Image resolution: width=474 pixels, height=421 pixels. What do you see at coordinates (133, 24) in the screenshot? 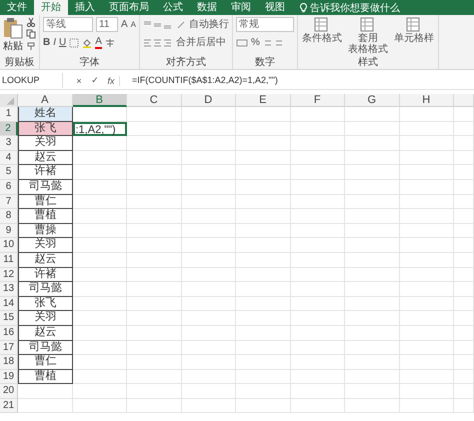
I see `shrink-font-button: A` at bounding box center [133, 24].